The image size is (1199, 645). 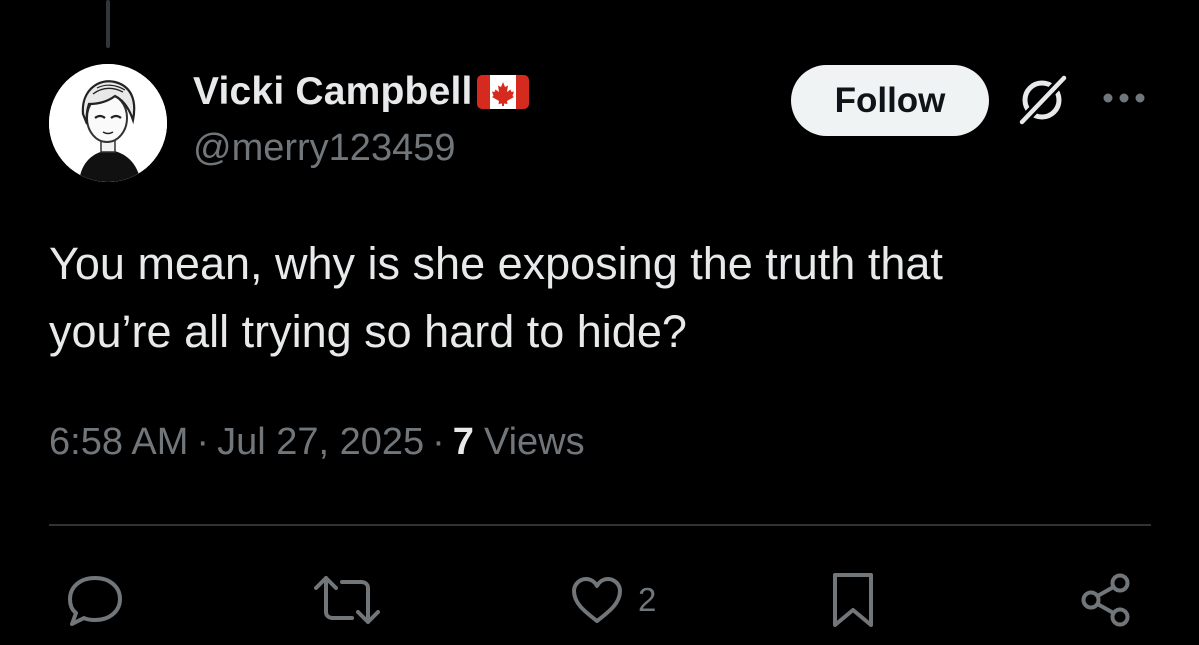 I want to click on author-display-name: Vicki Campbell, so click(x=333, y=92).